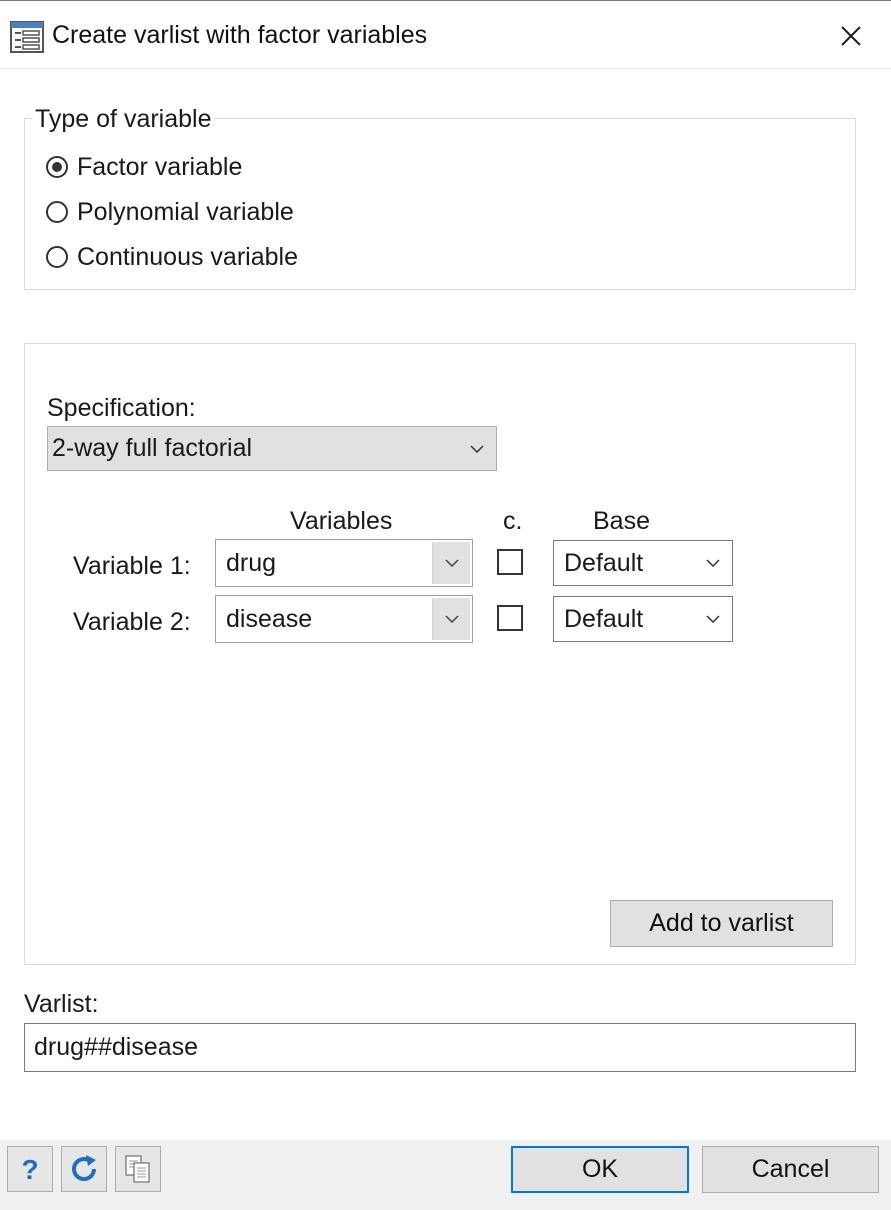 The height and width of the screenshot is (1210, 891). I want to click on column-header-base: Base, so click(621, 521).